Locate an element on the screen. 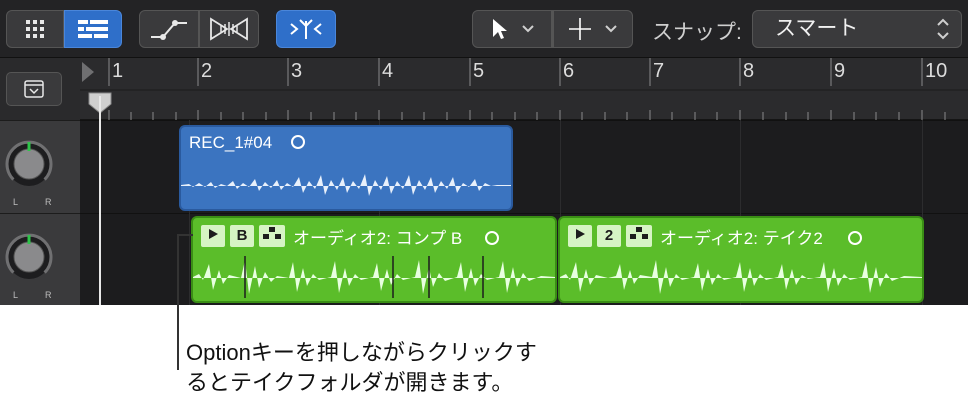  tracks-list-icon is located at coordinates (93, 29).